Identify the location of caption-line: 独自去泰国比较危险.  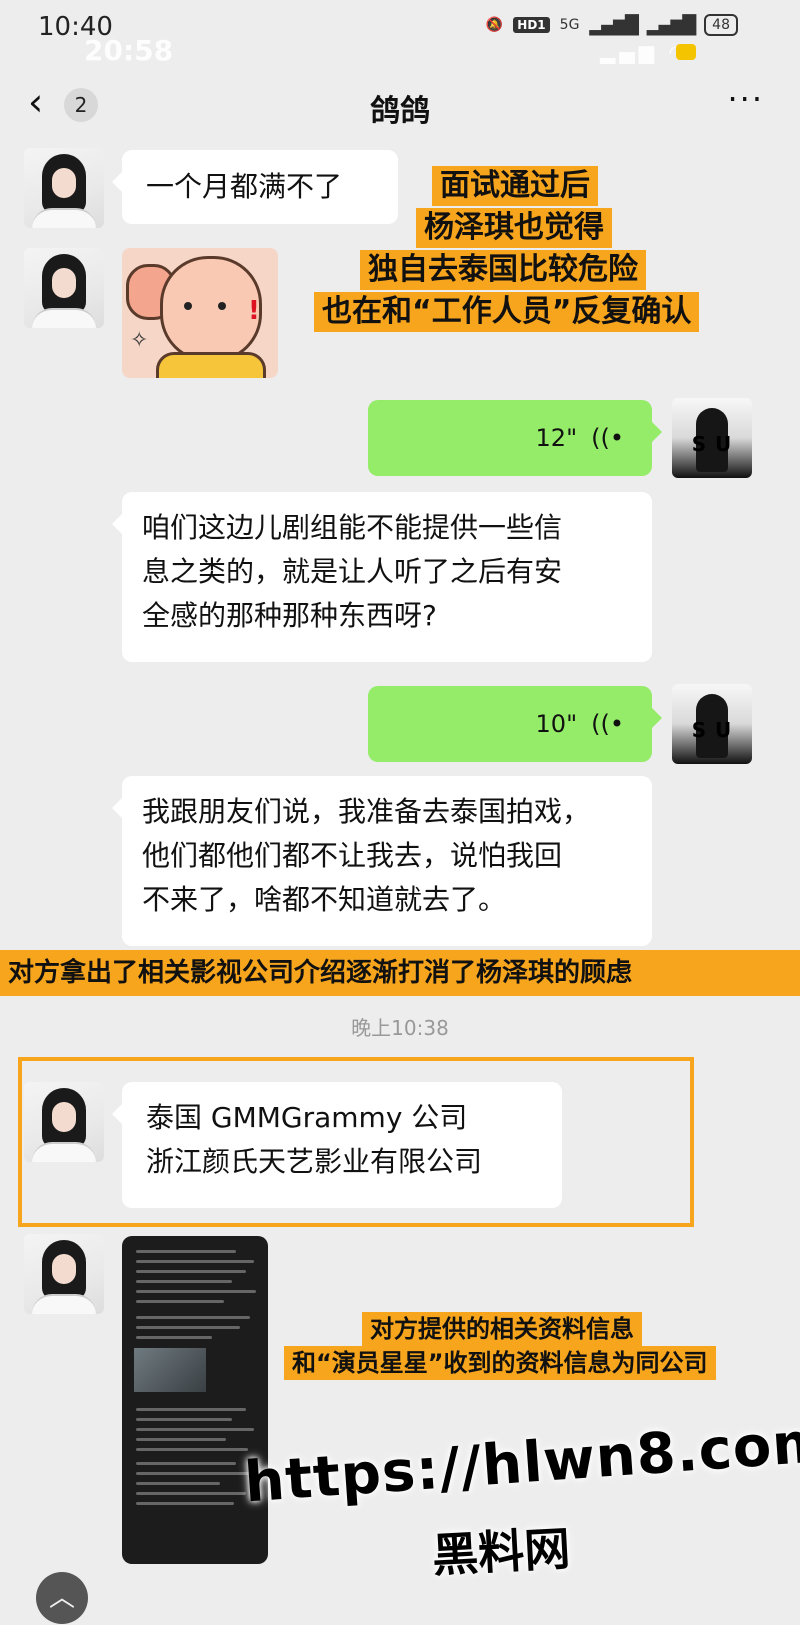
(503, 270).